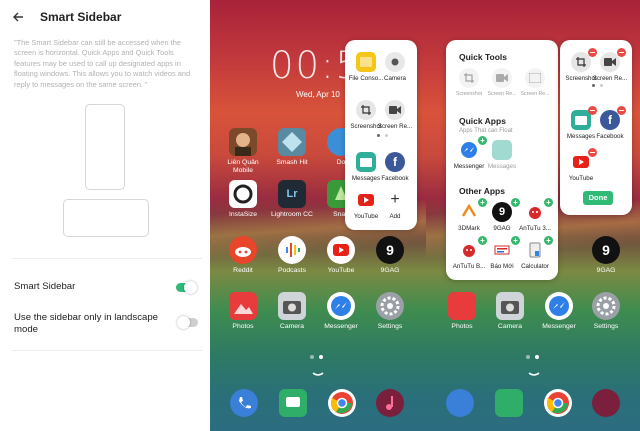  I want to click on smash-hit-icon, so click(292, 142).